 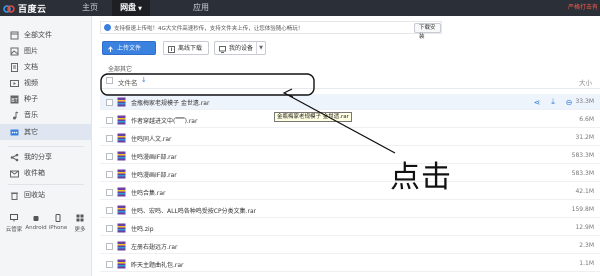 I want to click on chevron-down-icon: ▼, so click(x=260, y=48).